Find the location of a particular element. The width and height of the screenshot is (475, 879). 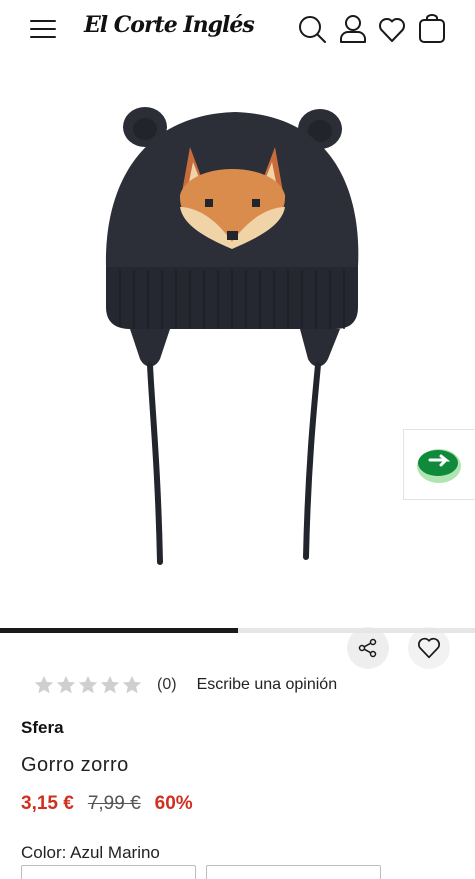

write-review-link: Escribe una opinión is located at coordinates (267, 685).